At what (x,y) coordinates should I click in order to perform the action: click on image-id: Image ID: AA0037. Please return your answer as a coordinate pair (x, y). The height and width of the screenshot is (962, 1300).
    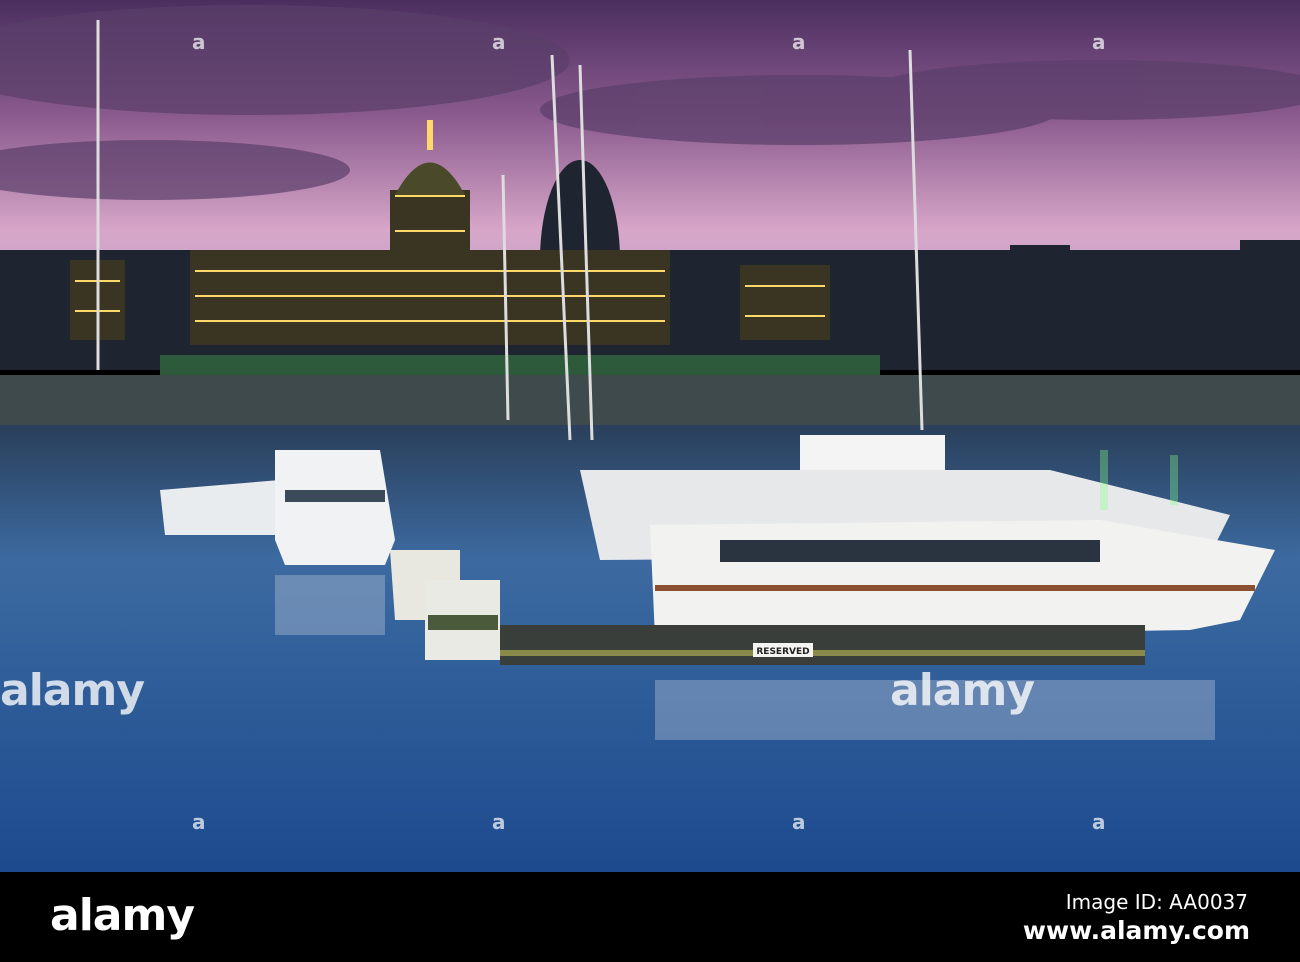
    Looking at the image, I should click on (1156, 902).